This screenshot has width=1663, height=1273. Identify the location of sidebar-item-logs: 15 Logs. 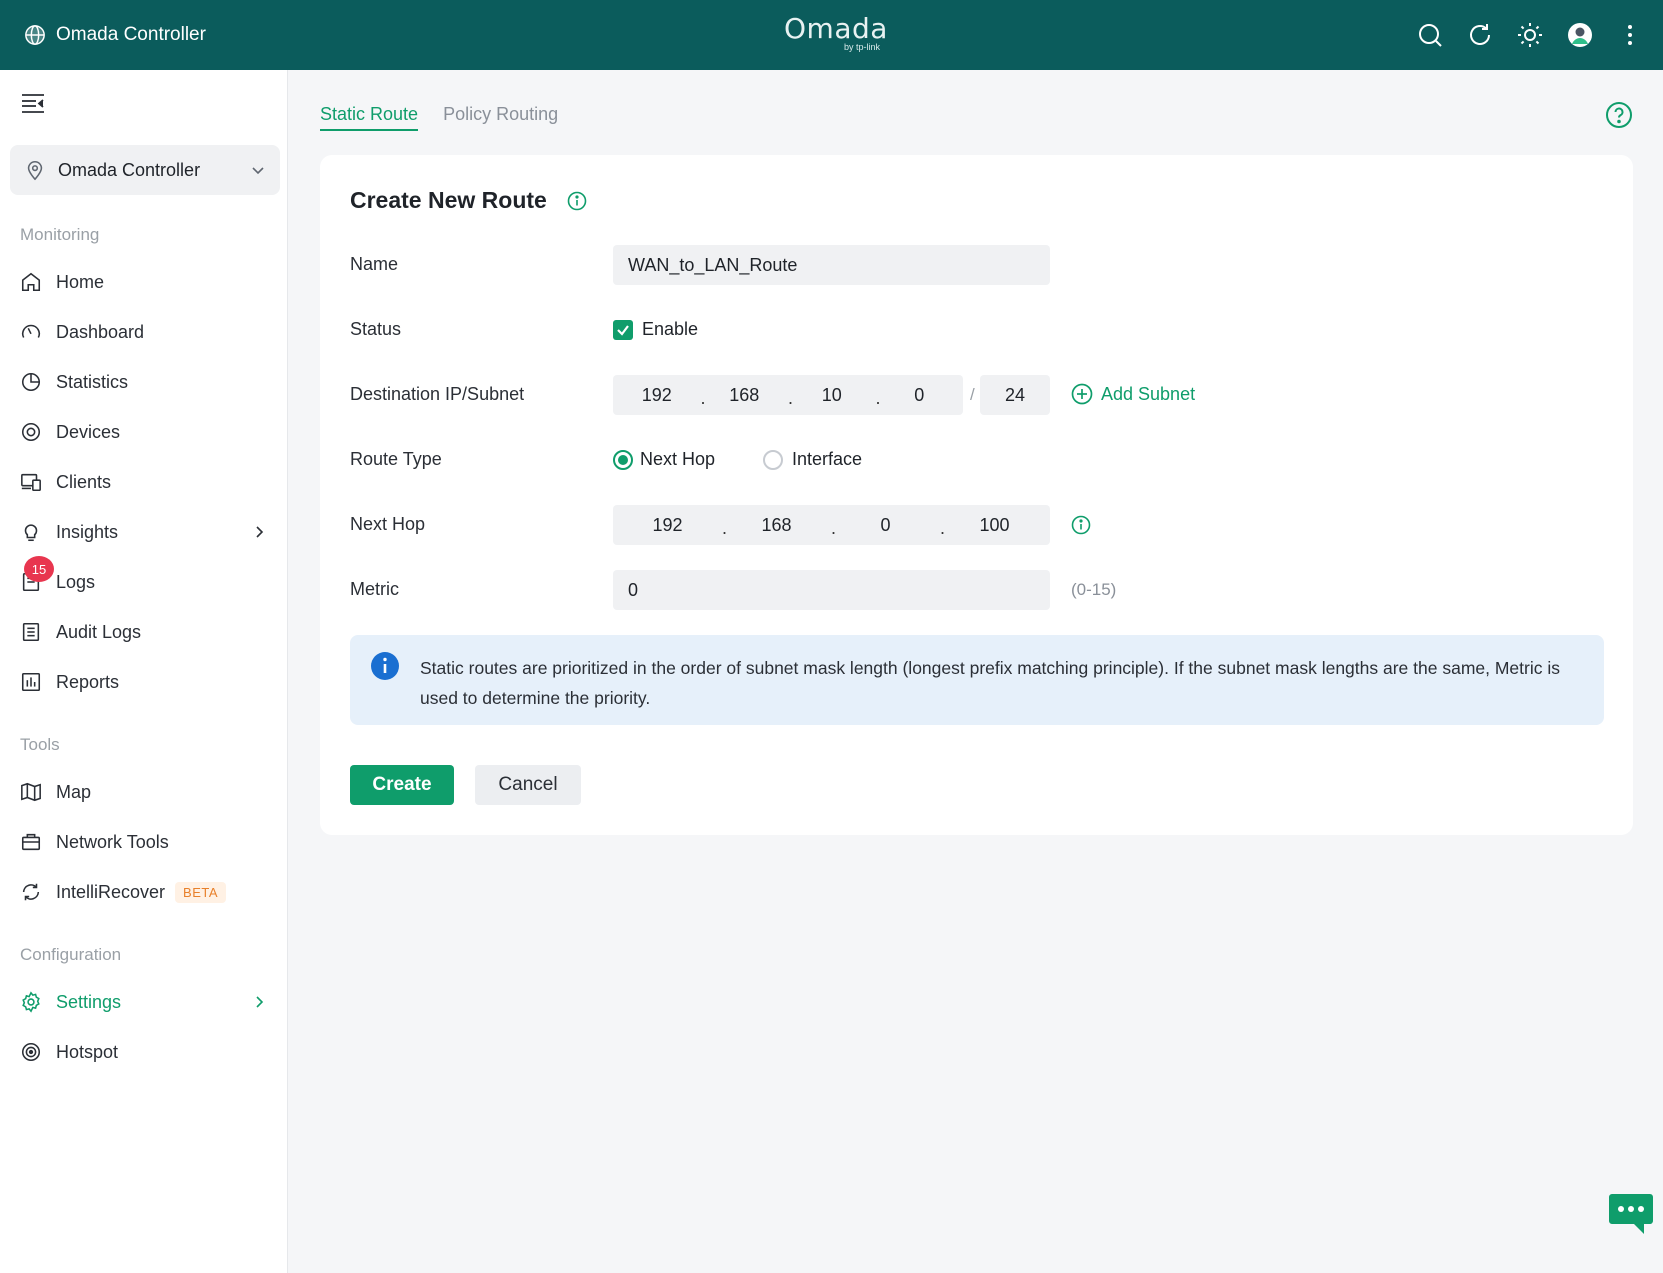
(149, 579).